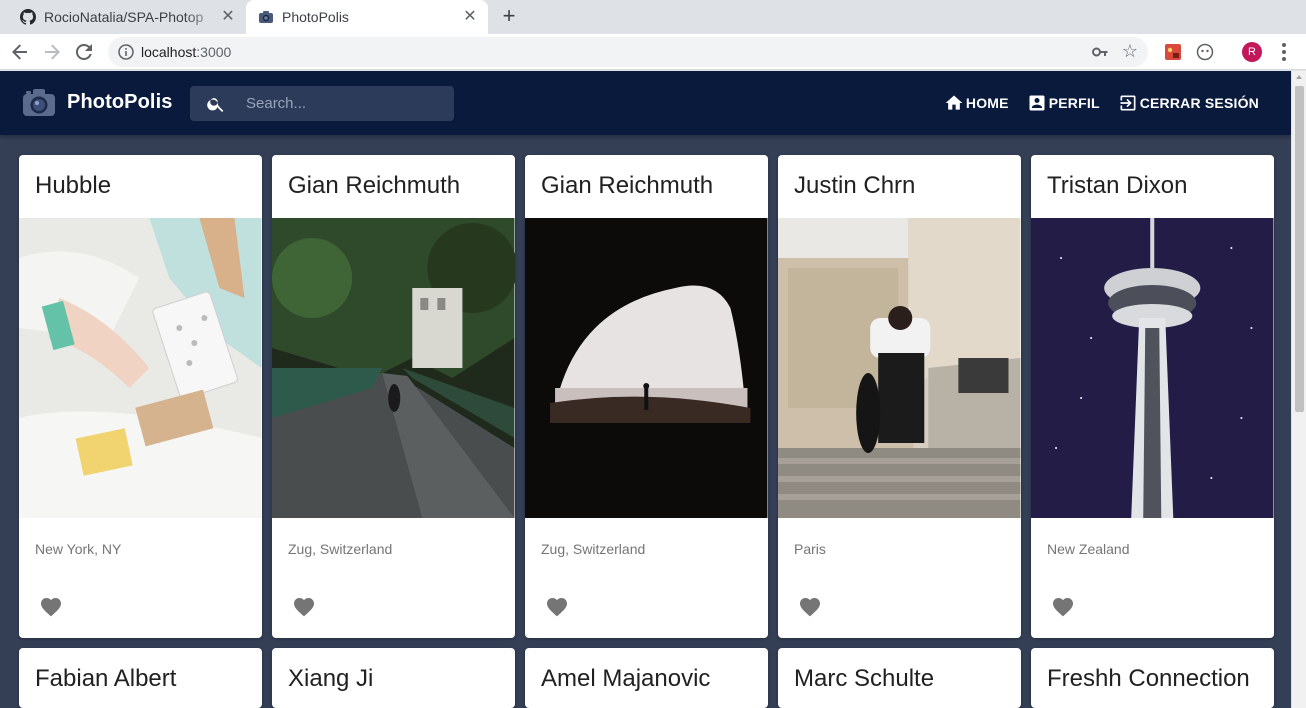 This screenshot has height=708, width=1306. Describe the element at coordinates (1128, 103) in the screenshot. I see `exit-to-app-icon` at that location.